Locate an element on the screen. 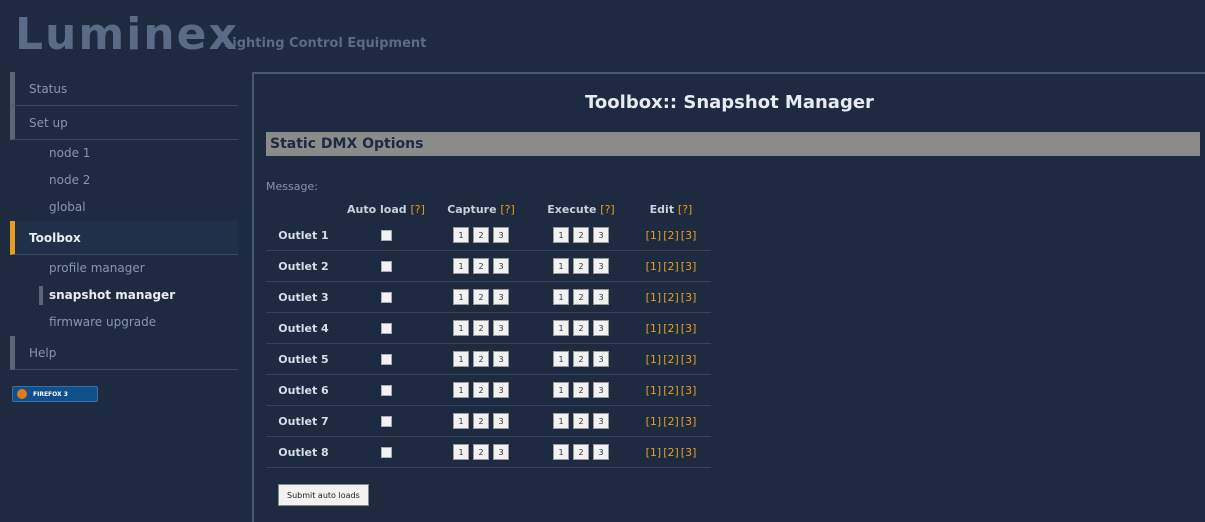  execute-help-link: [?] is located at coordinates (607, 209).